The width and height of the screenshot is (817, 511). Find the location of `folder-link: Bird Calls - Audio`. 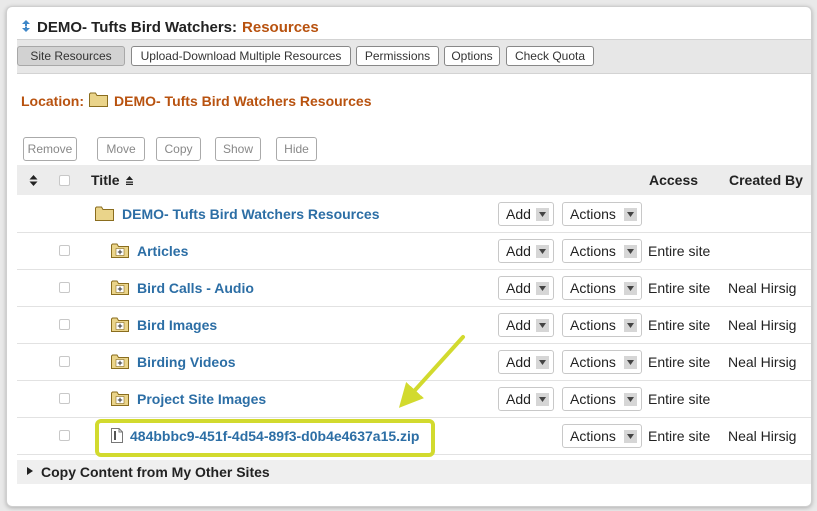

folder-link: Bird Calls - Audio is located at coordinates (182, 287).